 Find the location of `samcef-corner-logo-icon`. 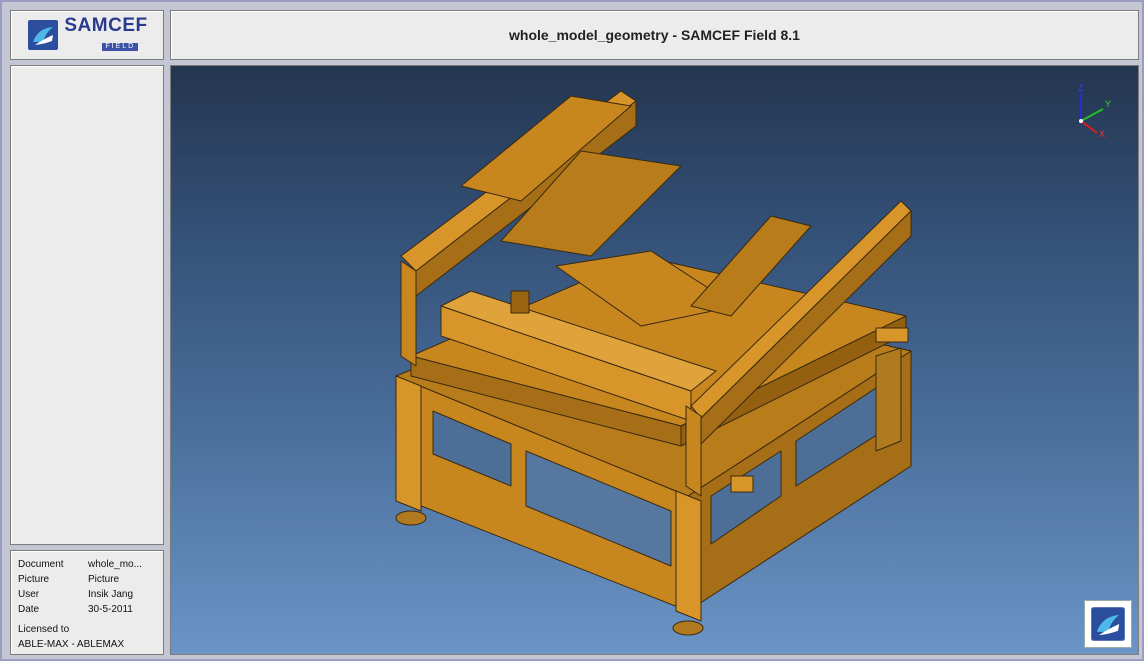

samcef-corner-logo-icon is located at coordinates (1108, 624).